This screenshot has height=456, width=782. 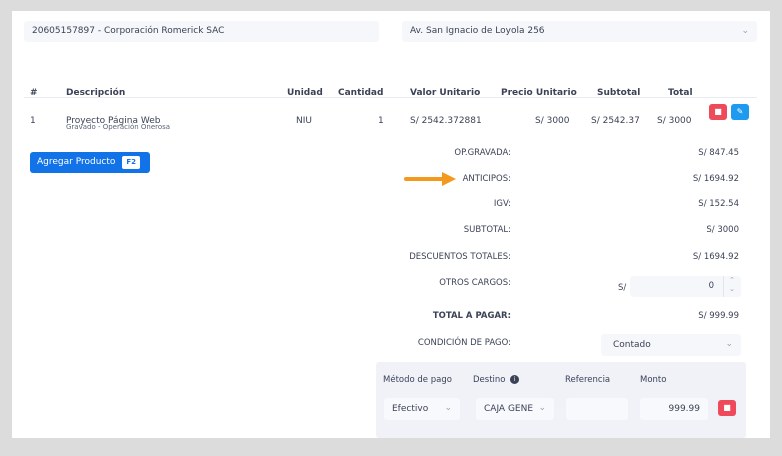 I want to click on shortcut-badge: F2, so click(x=131, y=162).